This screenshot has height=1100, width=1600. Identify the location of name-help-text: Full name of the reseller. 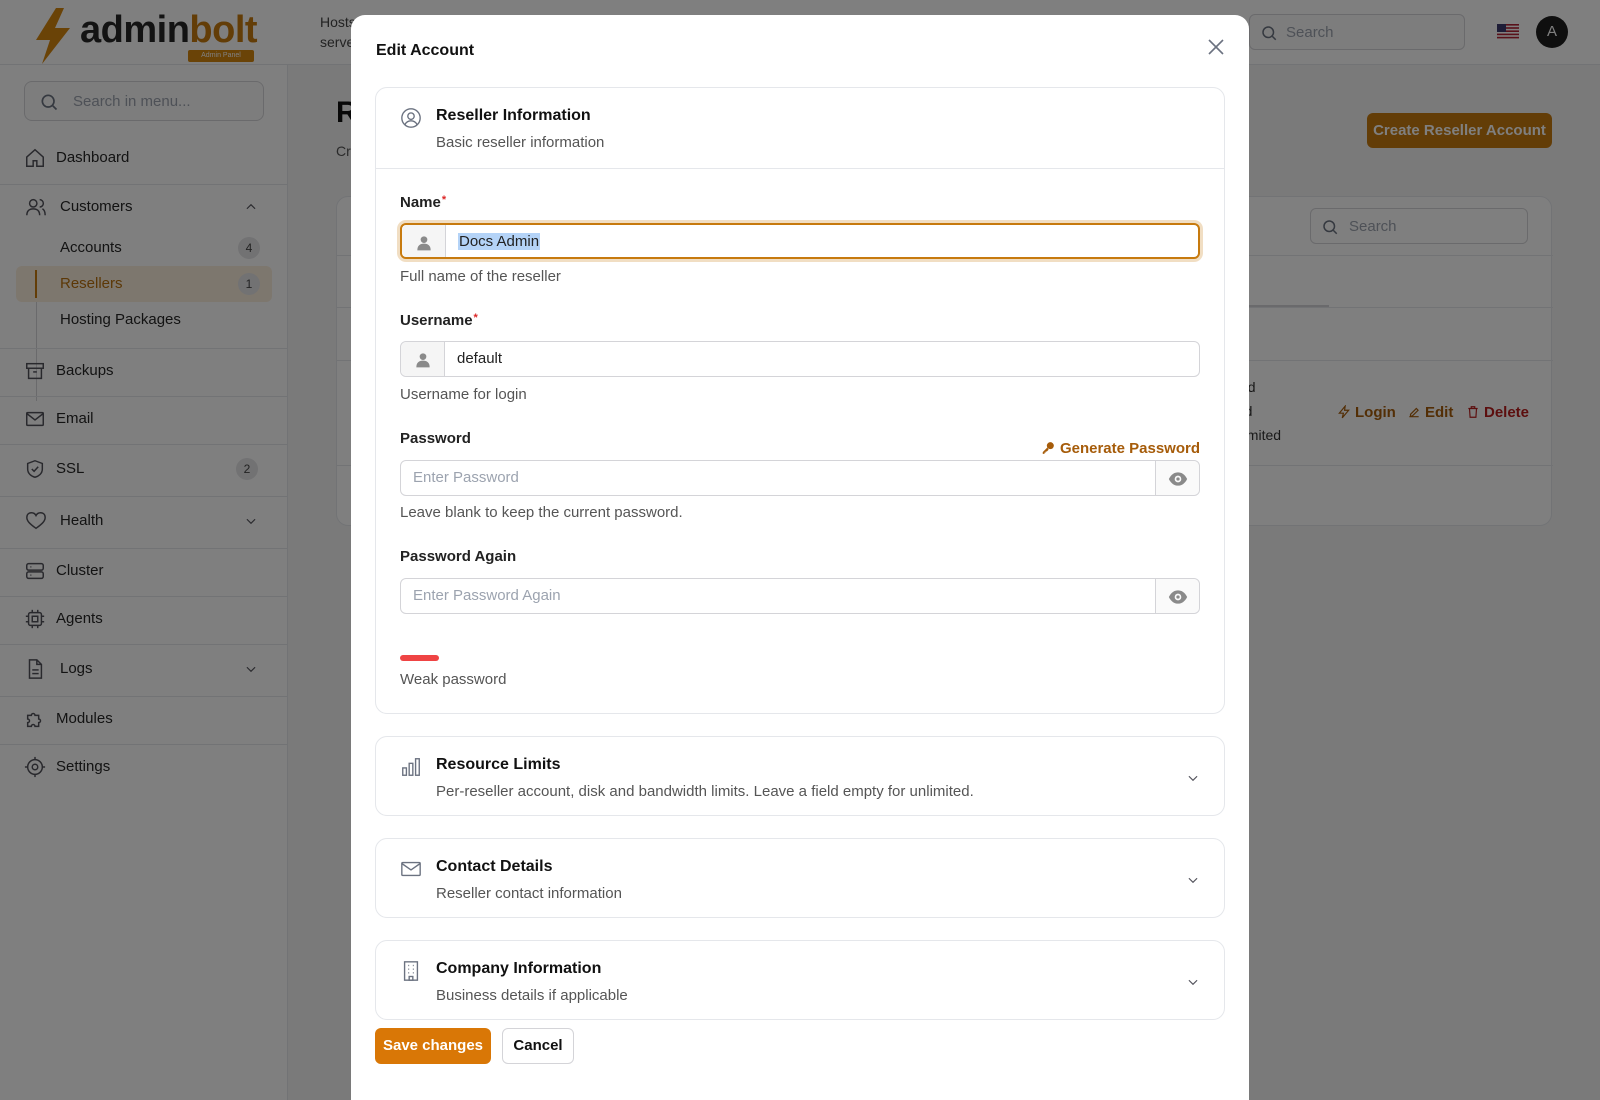
(480, 276).